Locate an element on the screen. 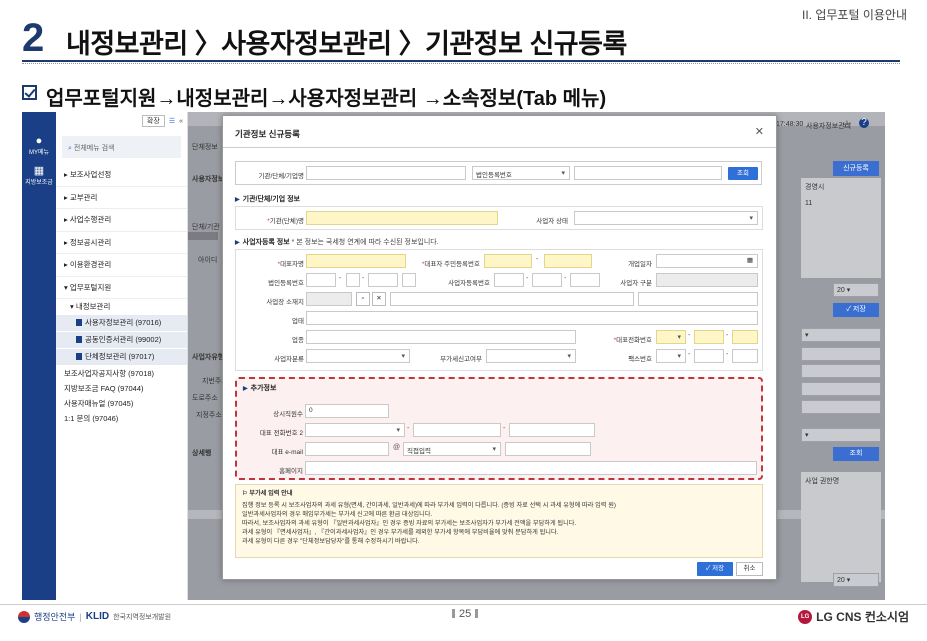 The width and height of the screenshot is (927, 641). addr-detail-input is located at coordinates (698, 299).